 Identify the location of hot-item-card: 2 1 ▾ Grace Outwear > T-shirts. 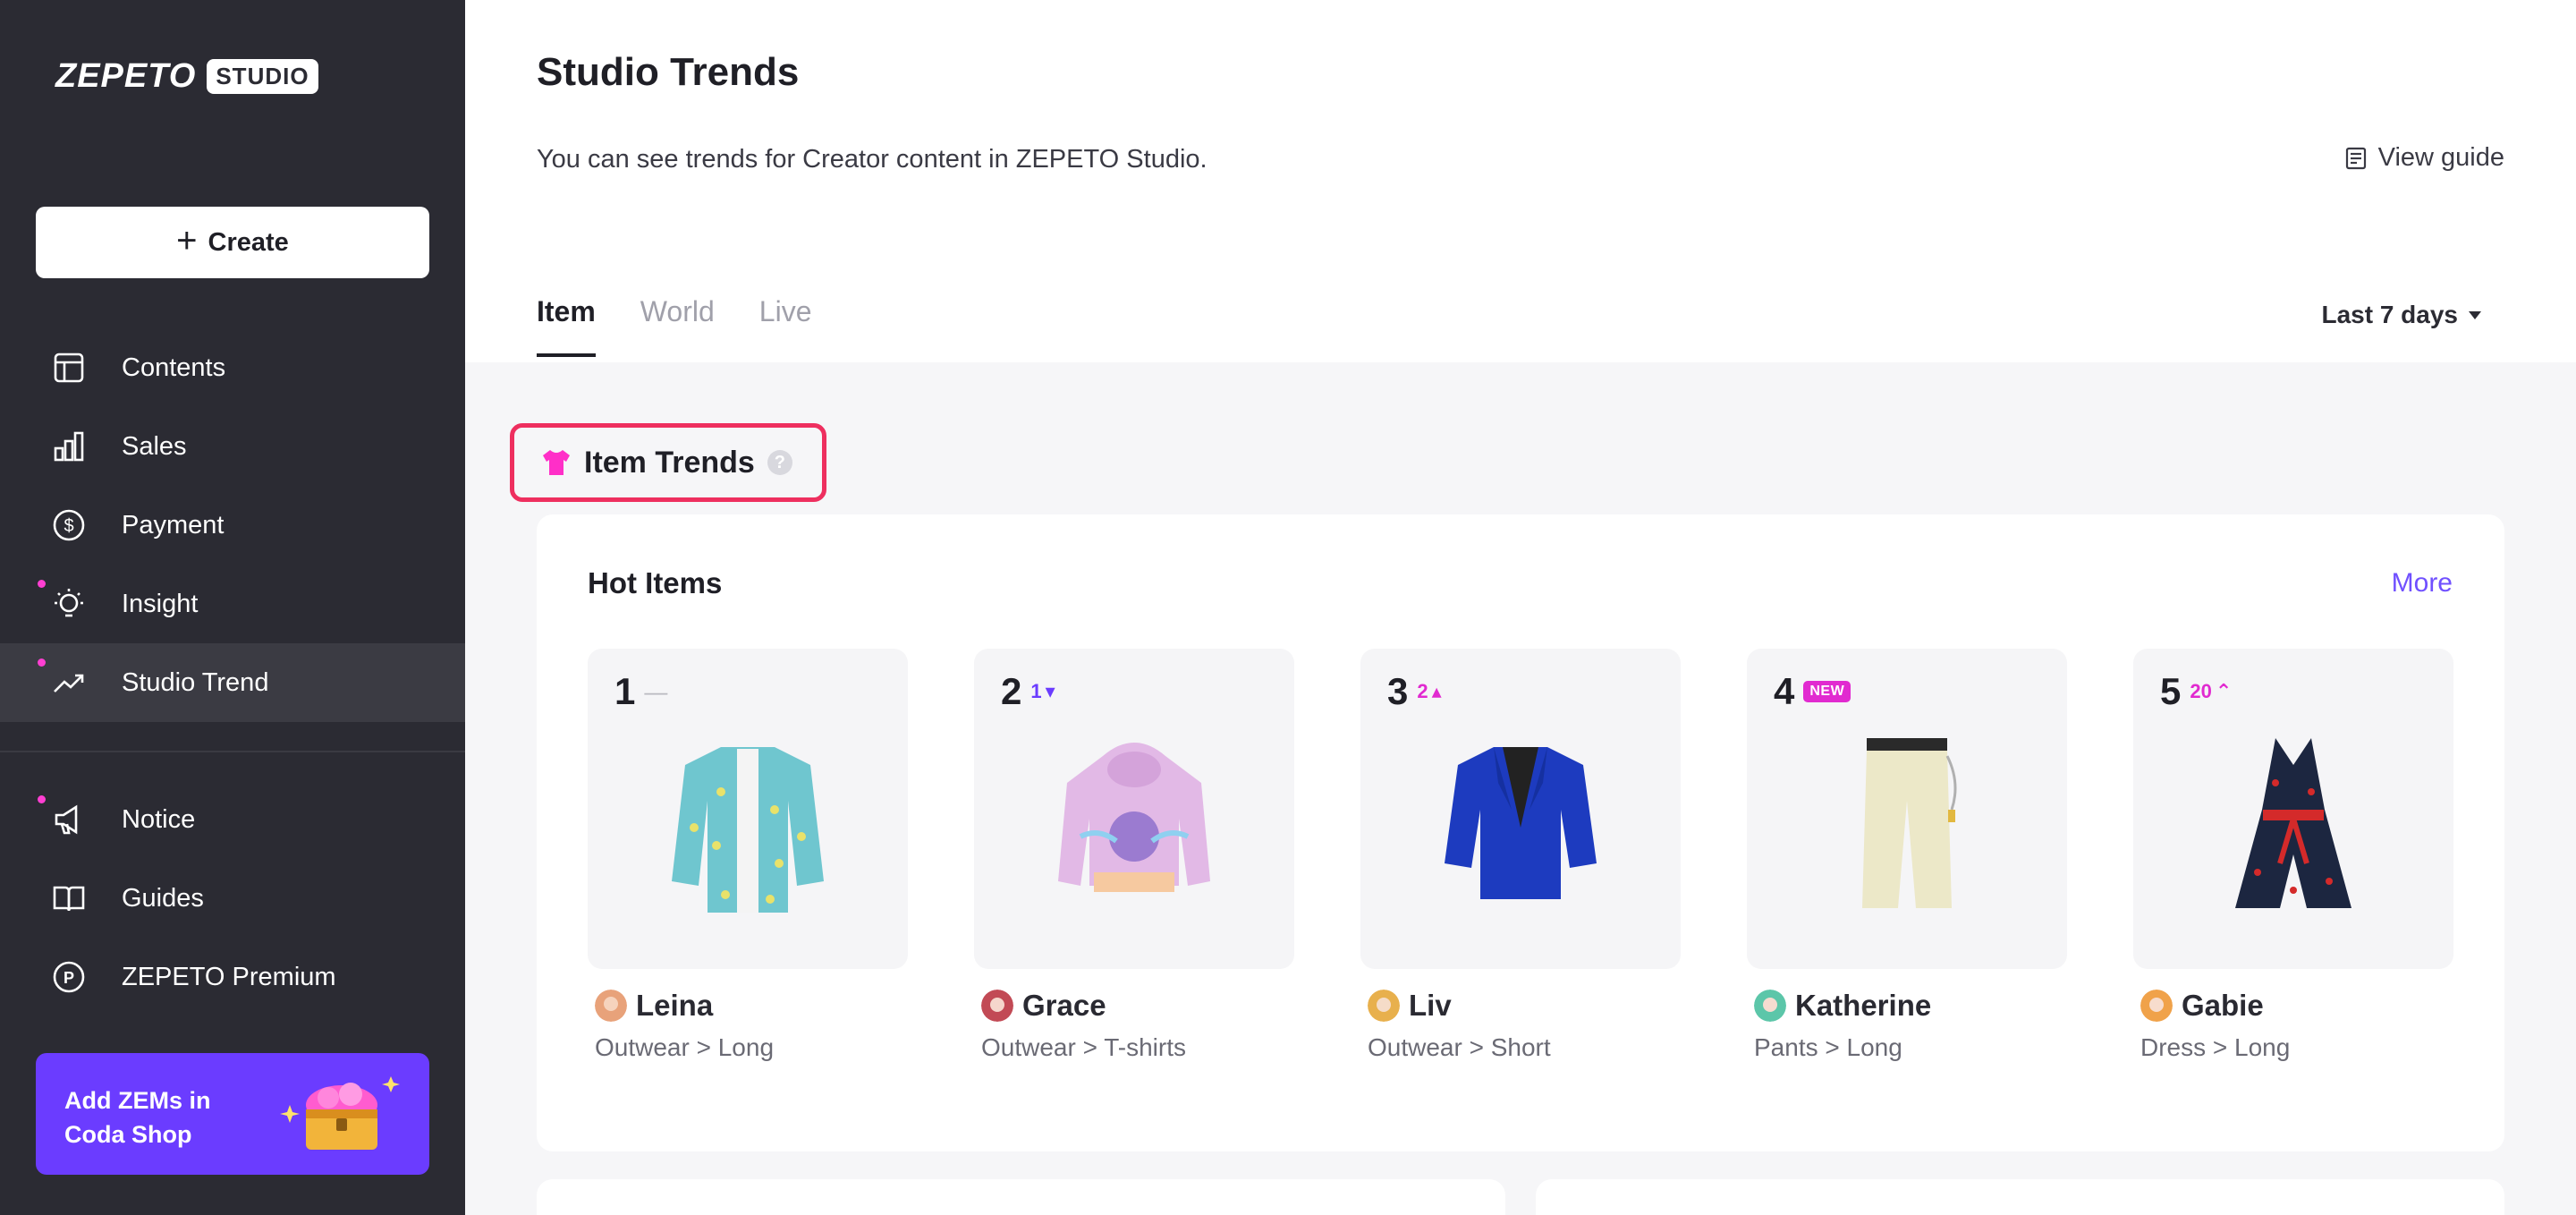
(1134, 856).